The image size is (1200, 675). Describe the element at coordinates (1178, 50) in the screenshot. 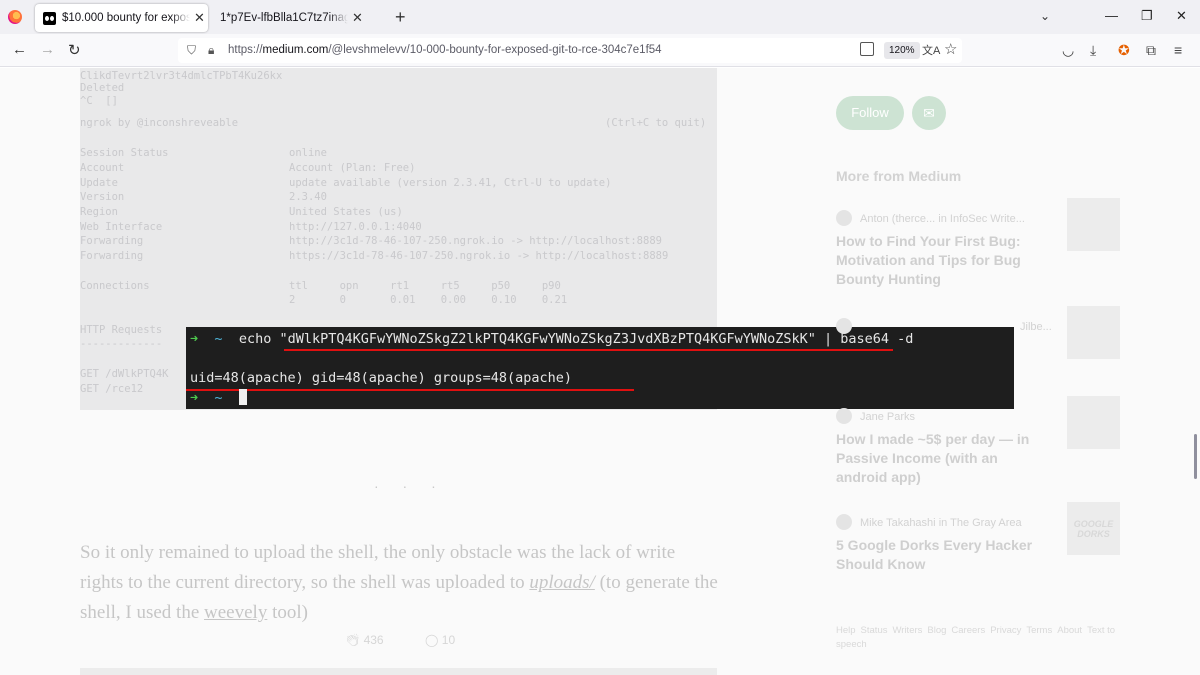

I see `menu-hamburger-icon: ≡` at that location.